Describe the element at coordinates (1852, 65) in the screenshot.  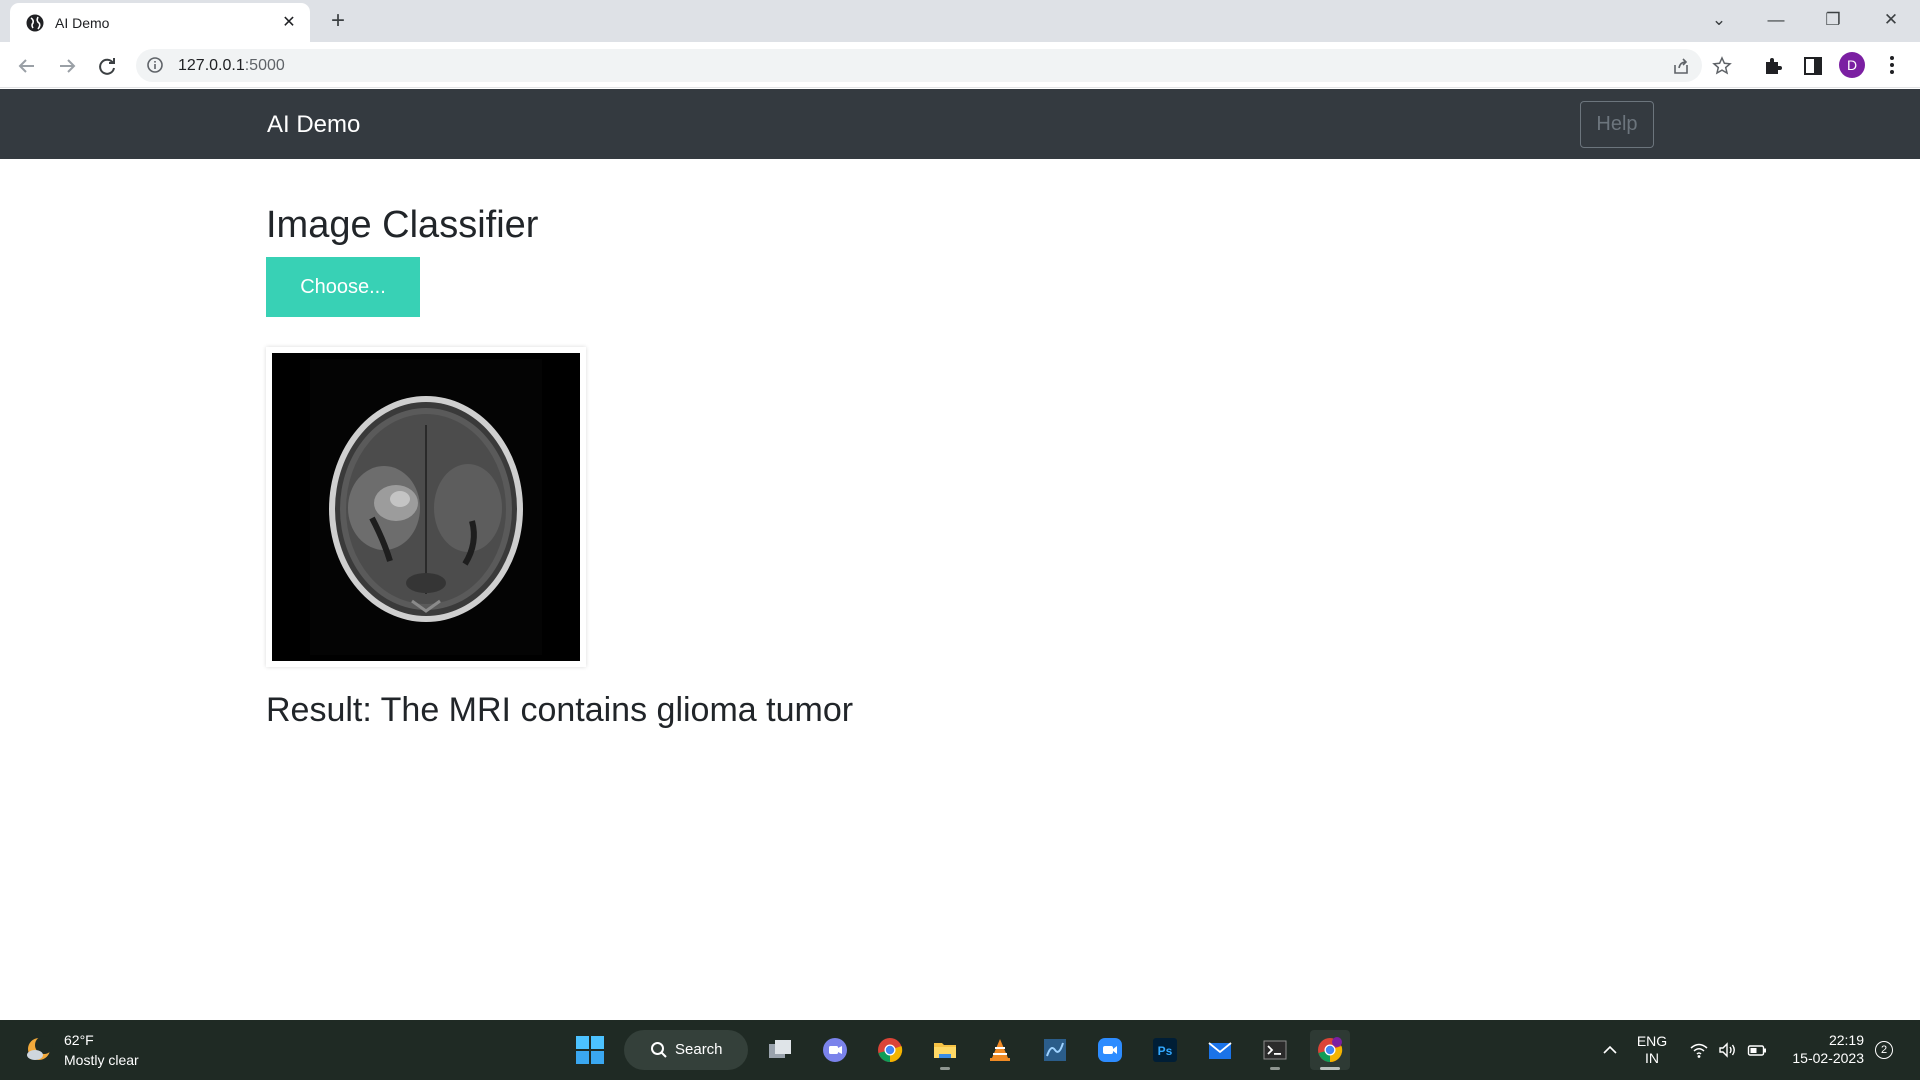
I see `profile-avatar: D` at that location.